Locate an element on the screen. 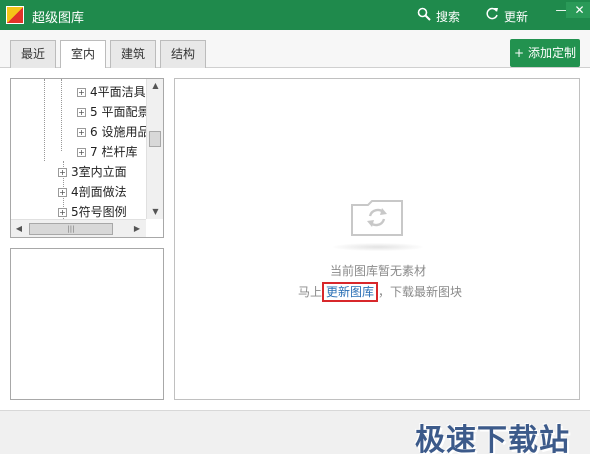 This screenshot has width=590, height=454. empty-message: 当前图库暂无素材 is located at coordinates (377, 271).